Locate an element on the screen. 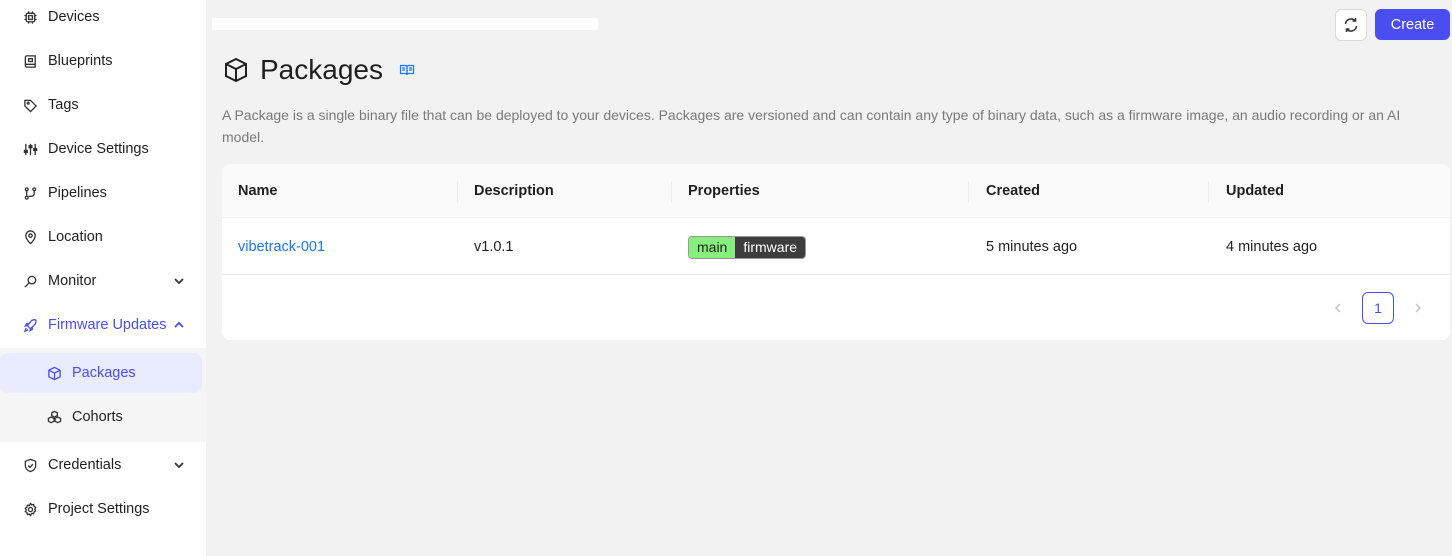 The image size is (1452, 556). chevron-right-icon is located at coordinates (1418, 308).